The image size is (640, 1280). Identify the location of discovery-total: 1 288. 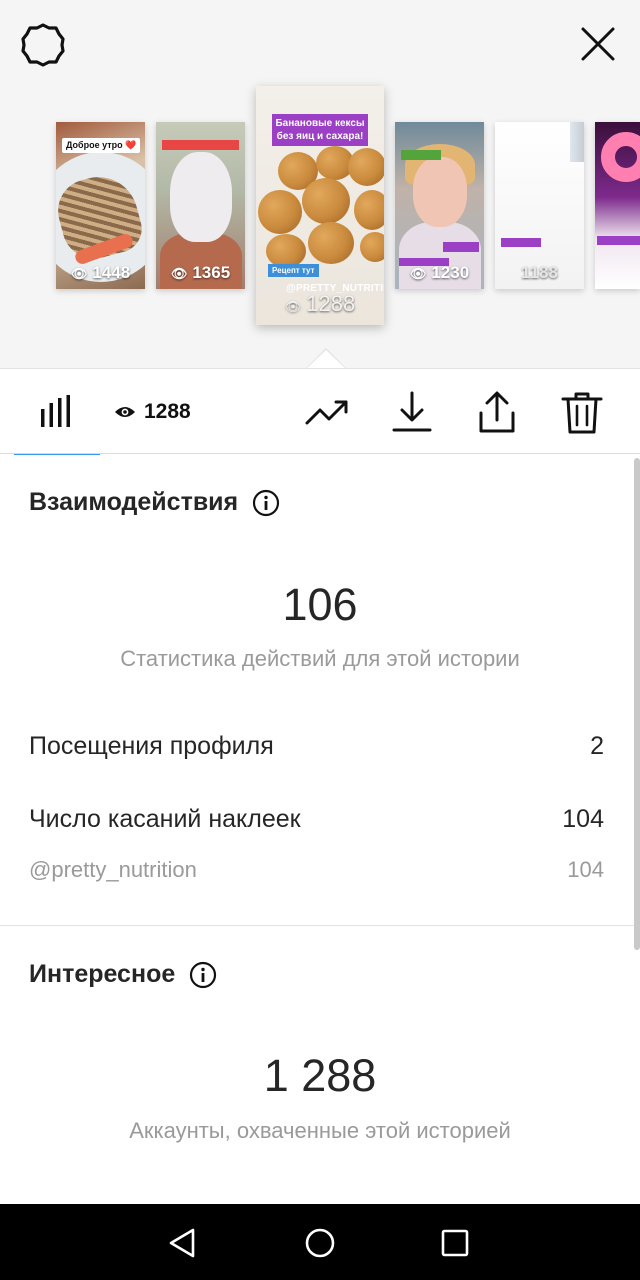
(320, 1075).